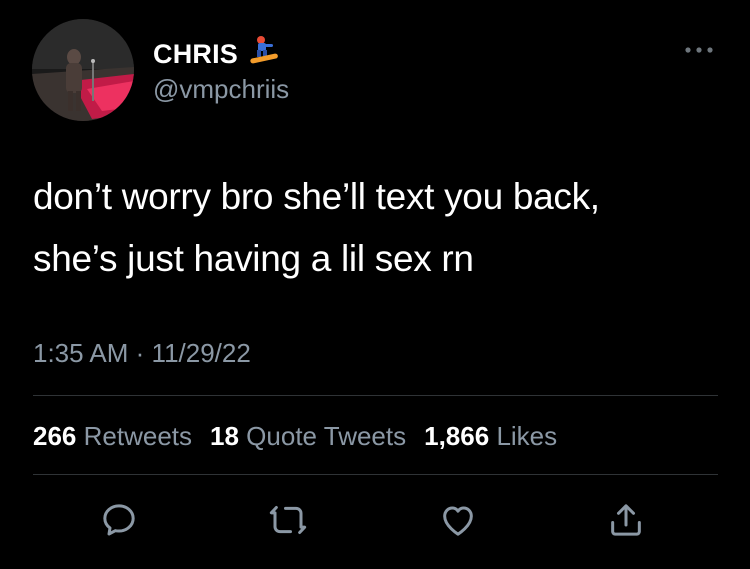 The height and width of the screenshot is (569, 750). I want to click on likes-count: 1,866, so click(457, 436).